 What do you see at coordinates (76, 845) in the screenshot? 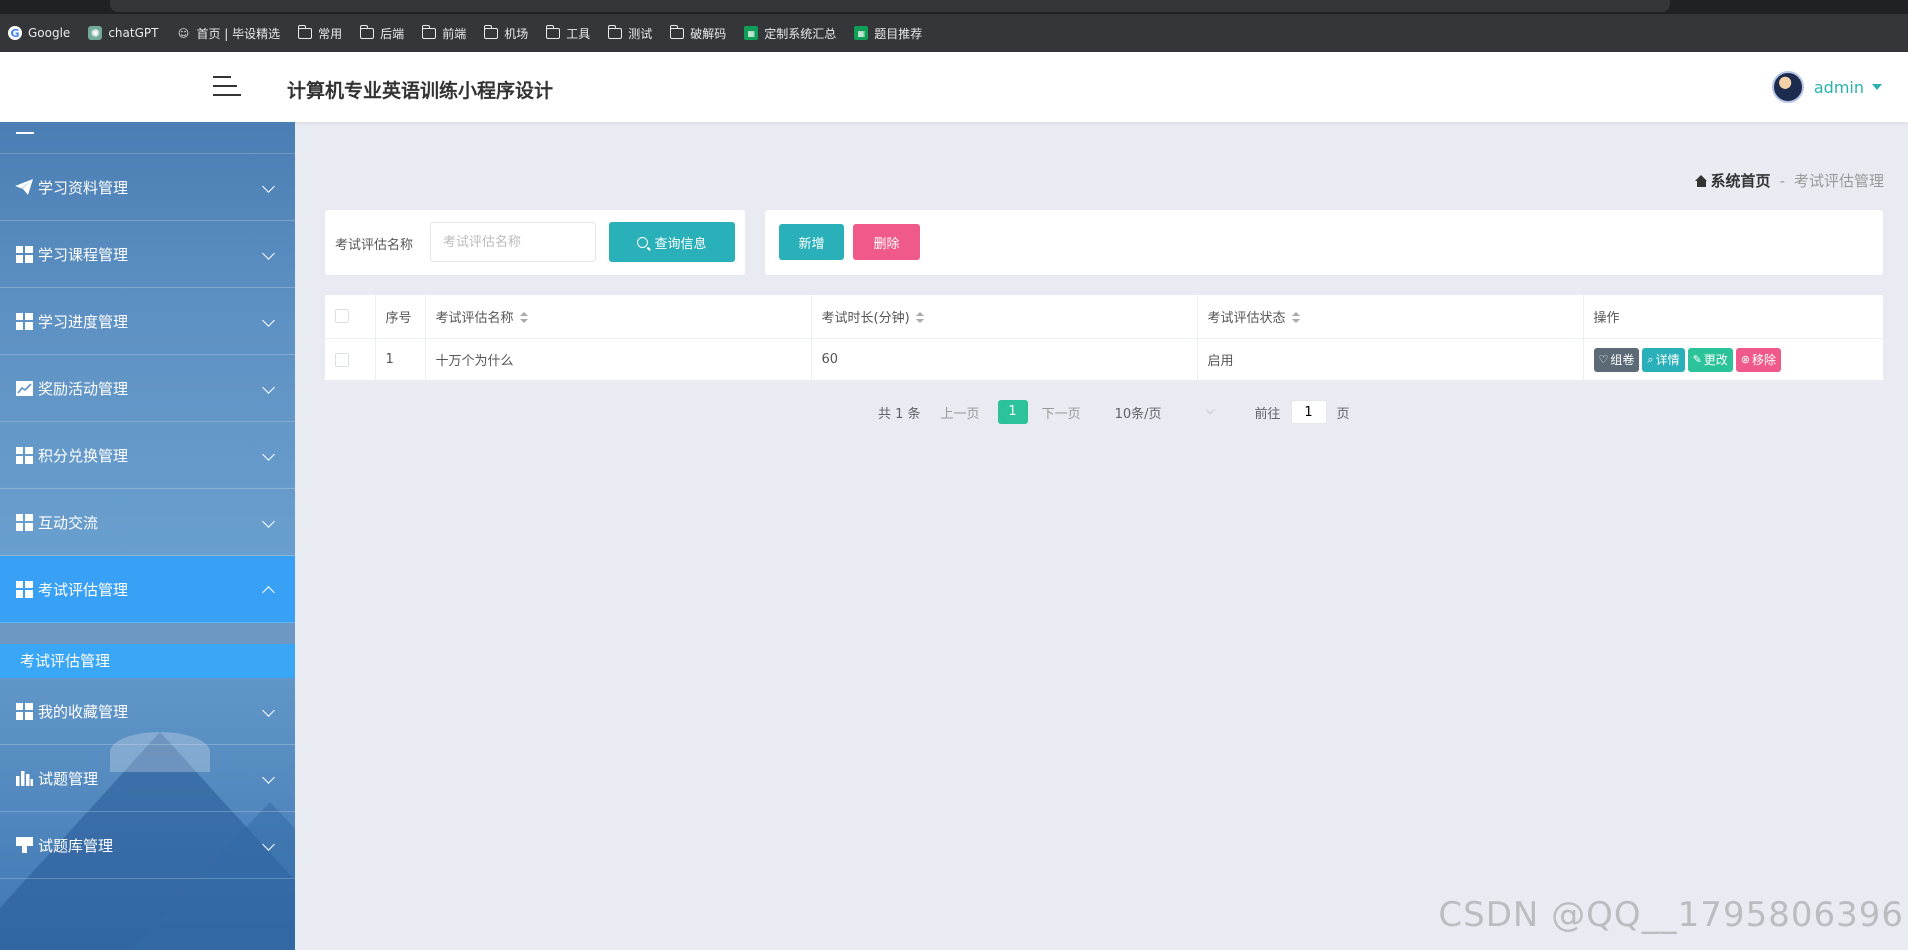
I see `sidebar-item-label: 试题库管理` at bounding box center [76, 845].